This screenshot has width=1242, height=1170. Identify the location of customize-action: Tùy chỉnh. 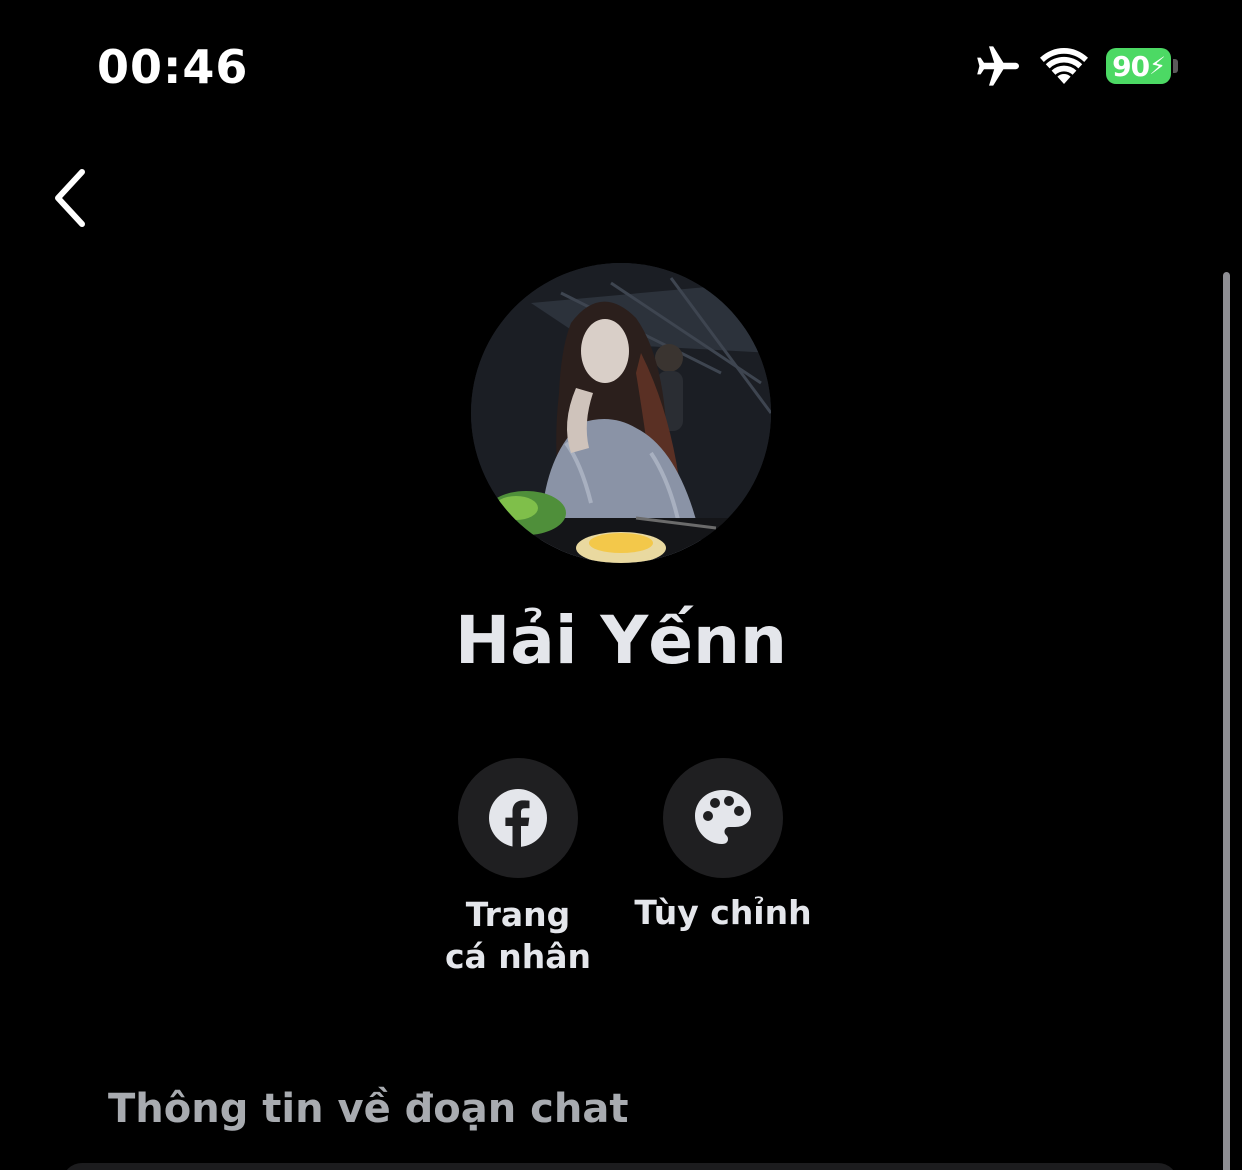
(723, 846).